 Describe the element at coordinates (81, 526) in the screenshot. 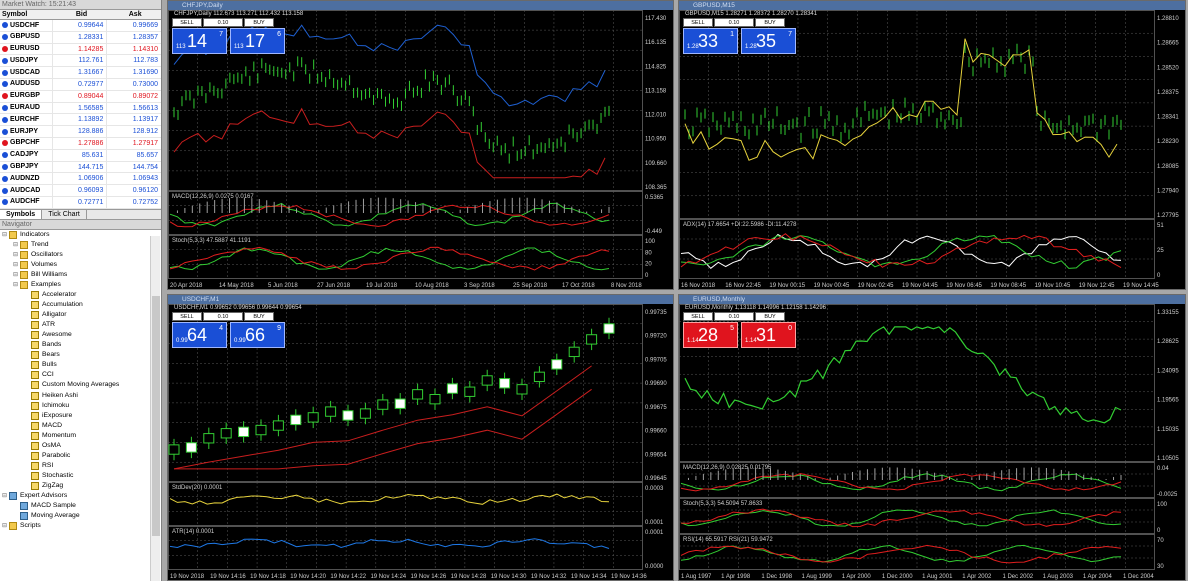

I see `navigator-item: ⊟ Scripts` at that location.